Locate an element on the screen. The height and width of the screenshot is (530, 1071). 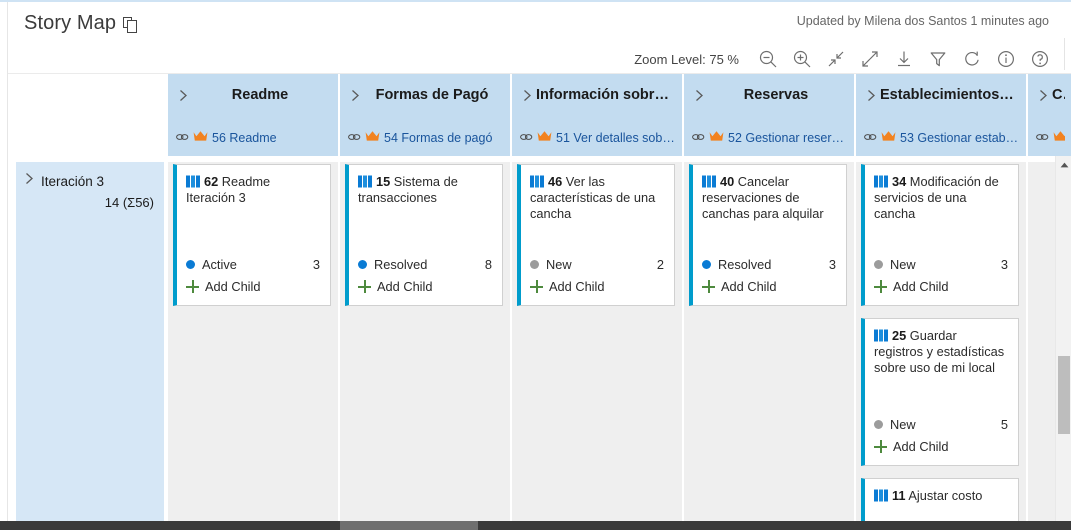
column-header: C is located at coordinates (1049, 115).